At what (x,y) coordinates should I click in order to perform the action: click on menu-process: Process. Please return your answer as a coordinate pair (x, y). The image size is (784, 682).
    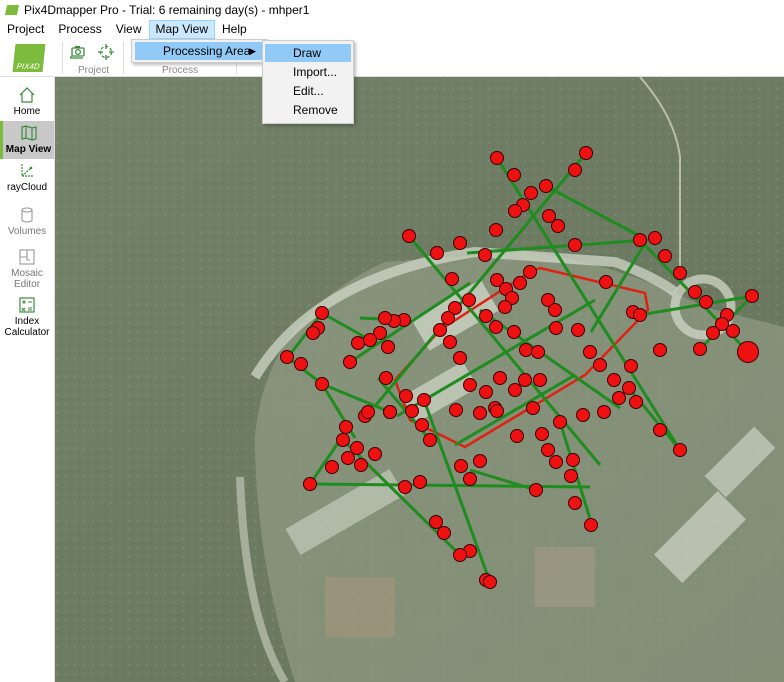
    Looking at the image, I should click on (79, 29).